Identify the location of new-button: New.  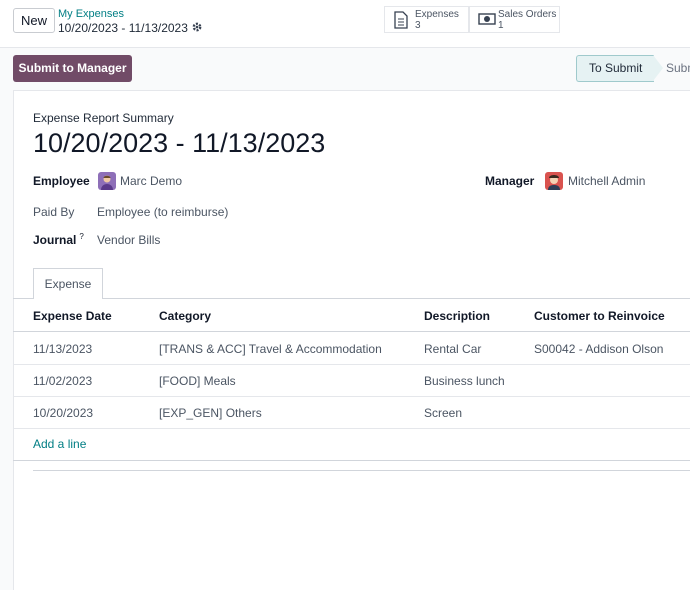
(34, 20).